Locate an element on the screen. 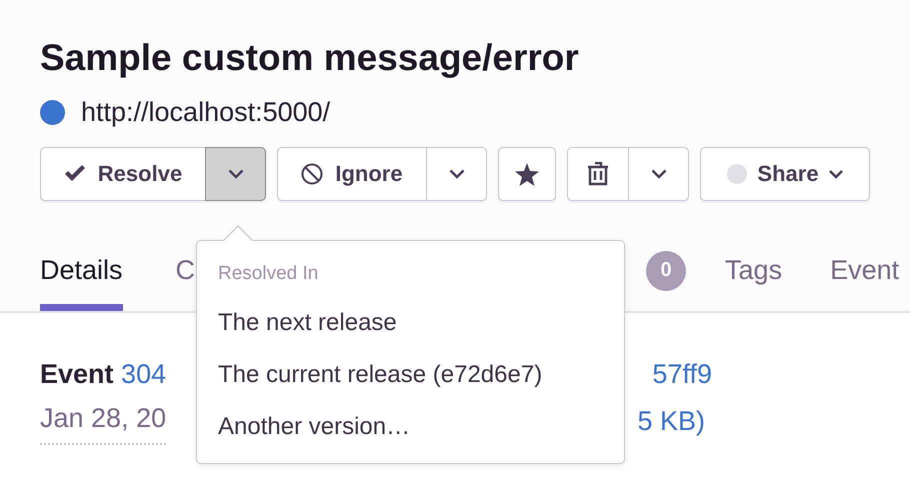  resolve-button: Resolve is located at coordinates (122, 174).